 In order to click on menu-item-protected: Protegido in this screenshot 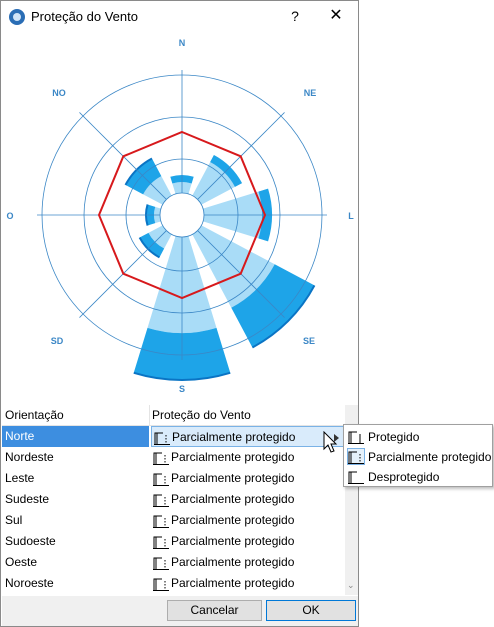, I will do `click(418, 437)`.